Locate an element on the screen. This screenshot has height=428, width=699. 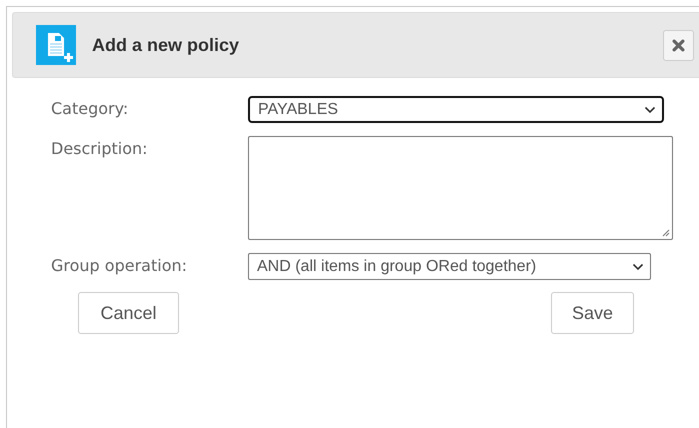
close-button is located at coordinates (678, 45).